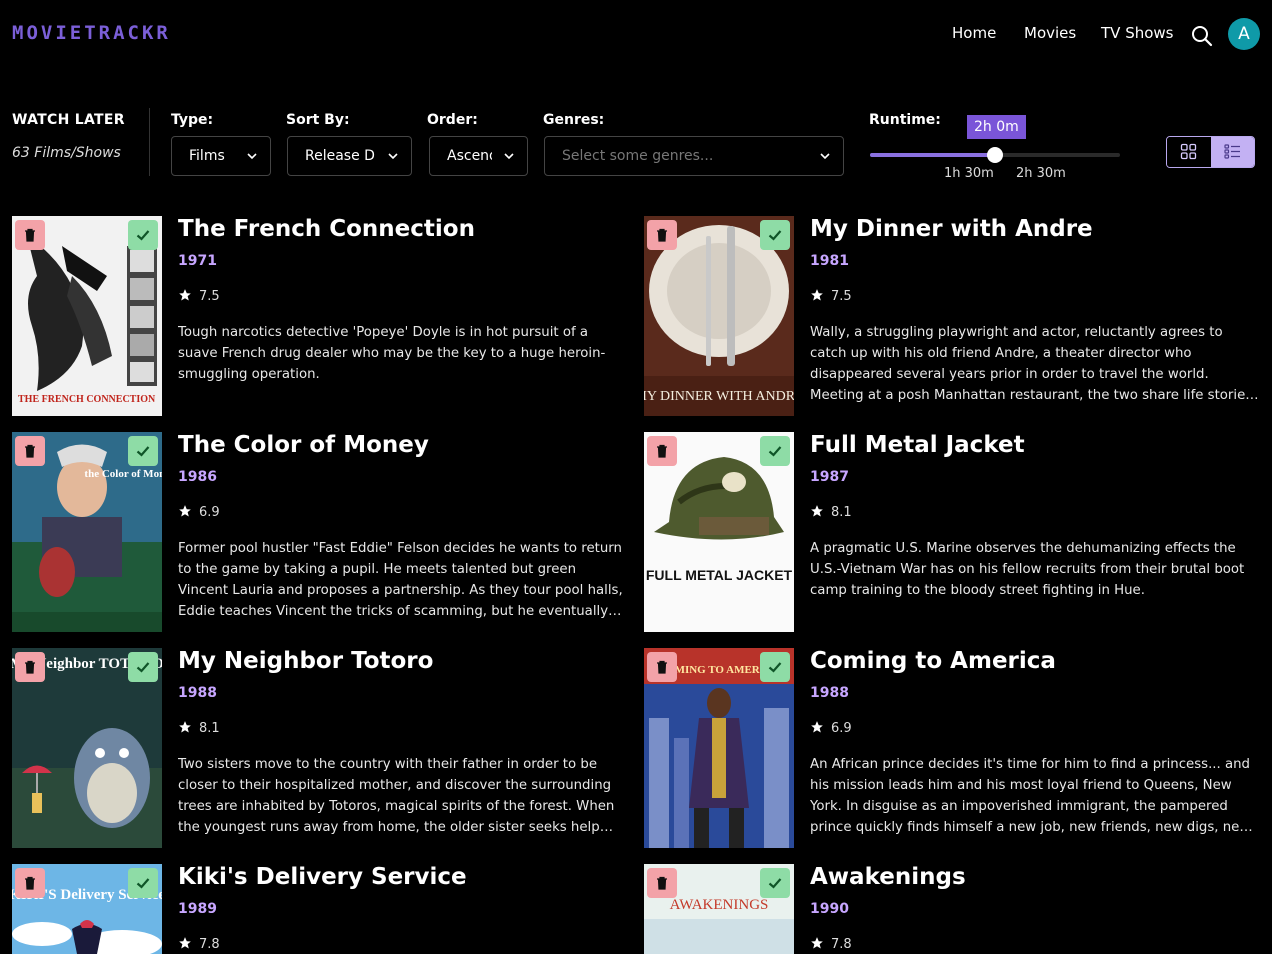  I want to click on runtime-slider, so click(995, 155).